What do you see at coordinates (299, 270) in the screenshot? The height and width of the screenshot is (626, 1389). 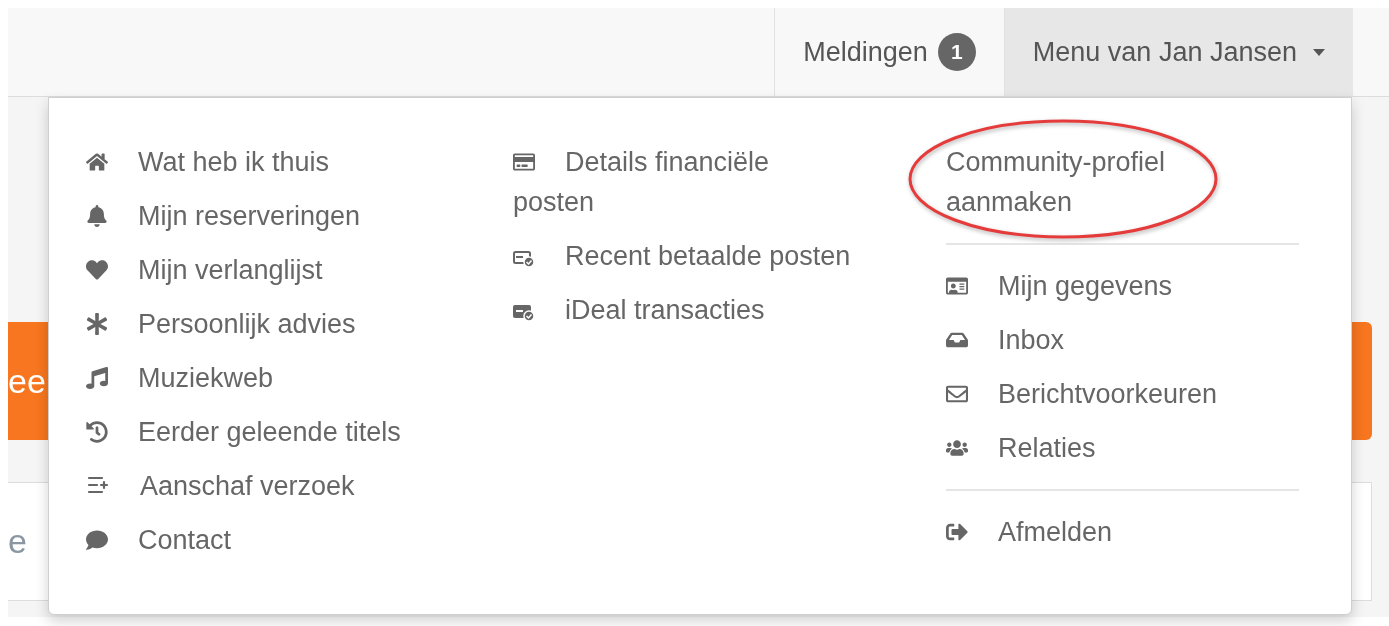 I see `menu-item: Mijn verlanglijst` at bounding box center [299, 270].